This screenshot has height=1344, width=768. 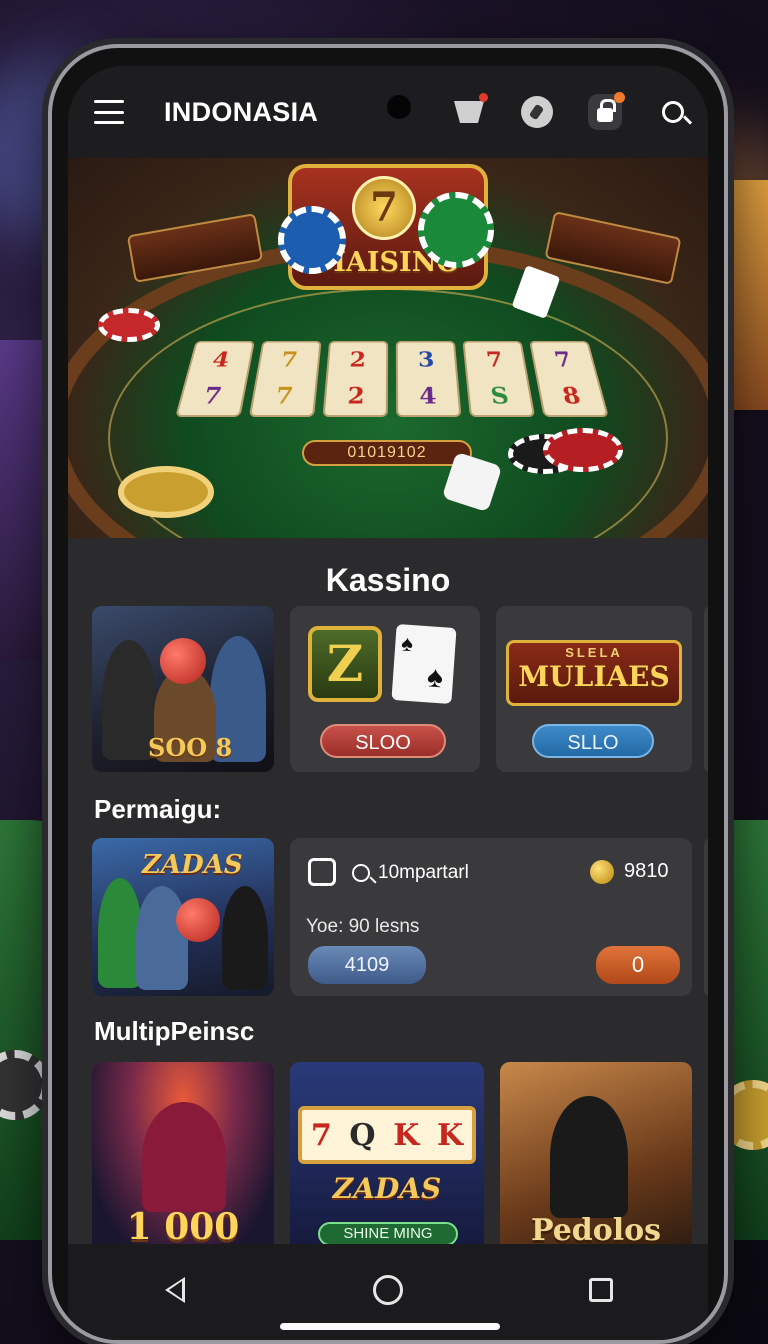 What do you see at coordinates (423, 873) in the screenshot?
I see `panel-search-text: 10mpartarl` at bounding box center [423, 873].